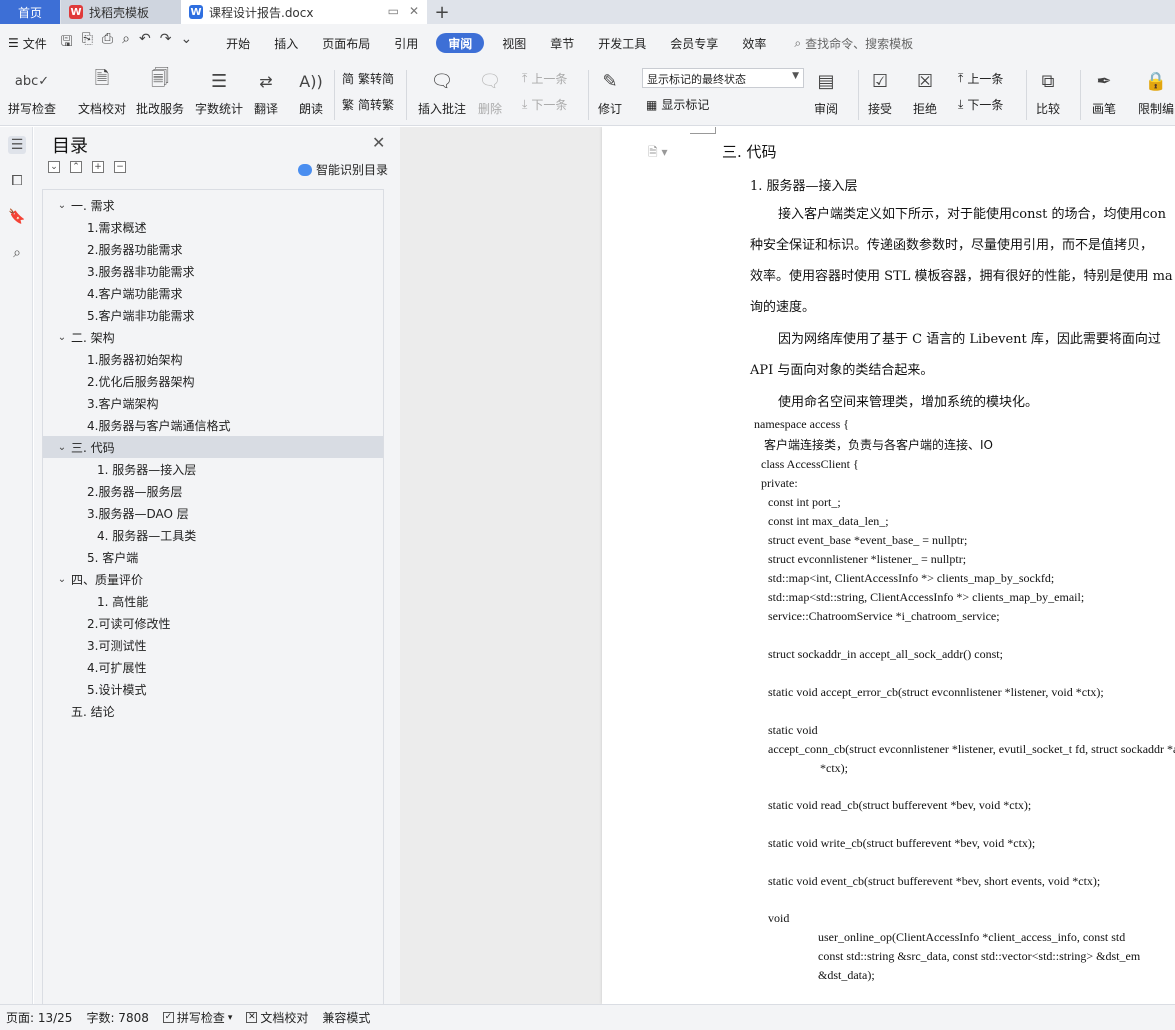  I want to click on tab-template: W 找稻壳模板, so click(121, 12).